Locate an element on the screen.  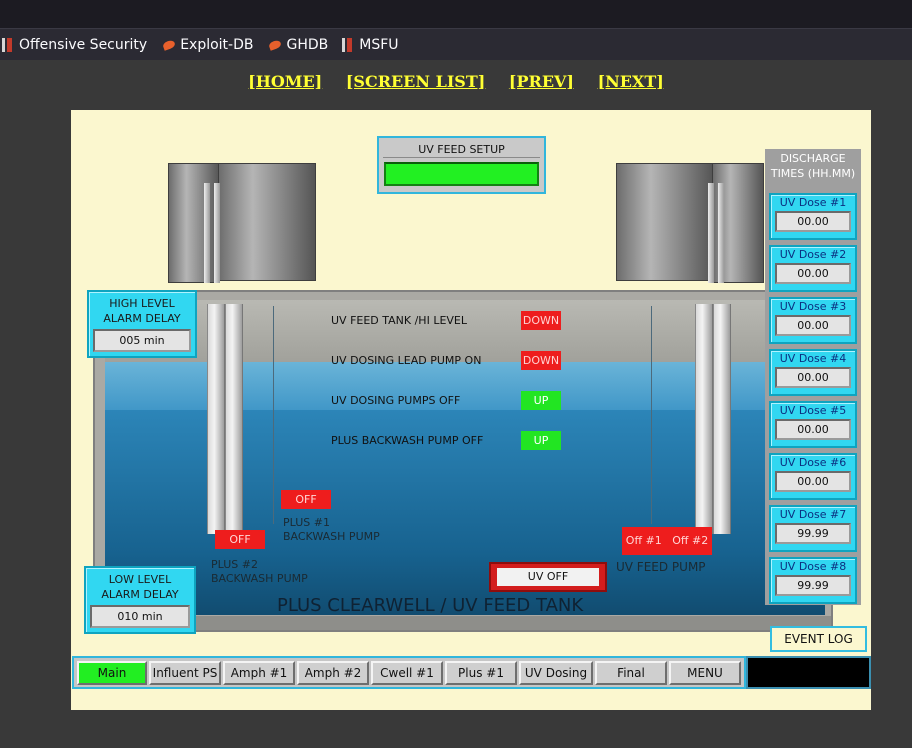
left-pump-housing is located at coordinates (242, 223).